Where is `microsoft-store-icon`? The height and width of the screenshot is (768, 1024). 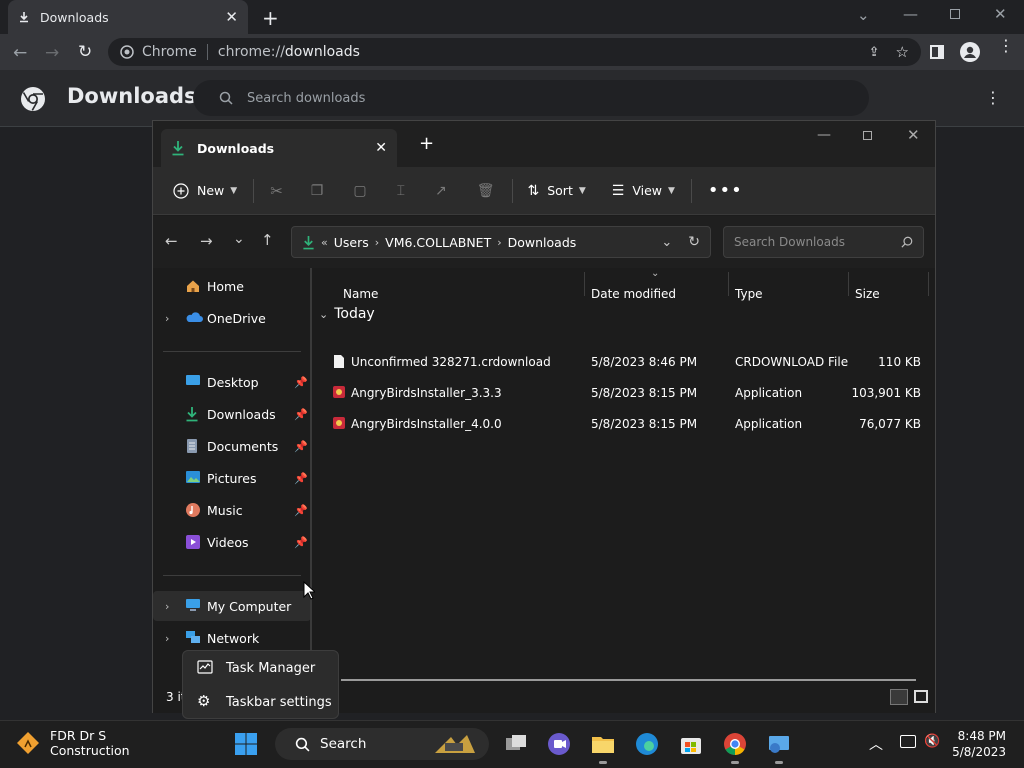 microsoft-store-icon is located at coordinates (691, 744).